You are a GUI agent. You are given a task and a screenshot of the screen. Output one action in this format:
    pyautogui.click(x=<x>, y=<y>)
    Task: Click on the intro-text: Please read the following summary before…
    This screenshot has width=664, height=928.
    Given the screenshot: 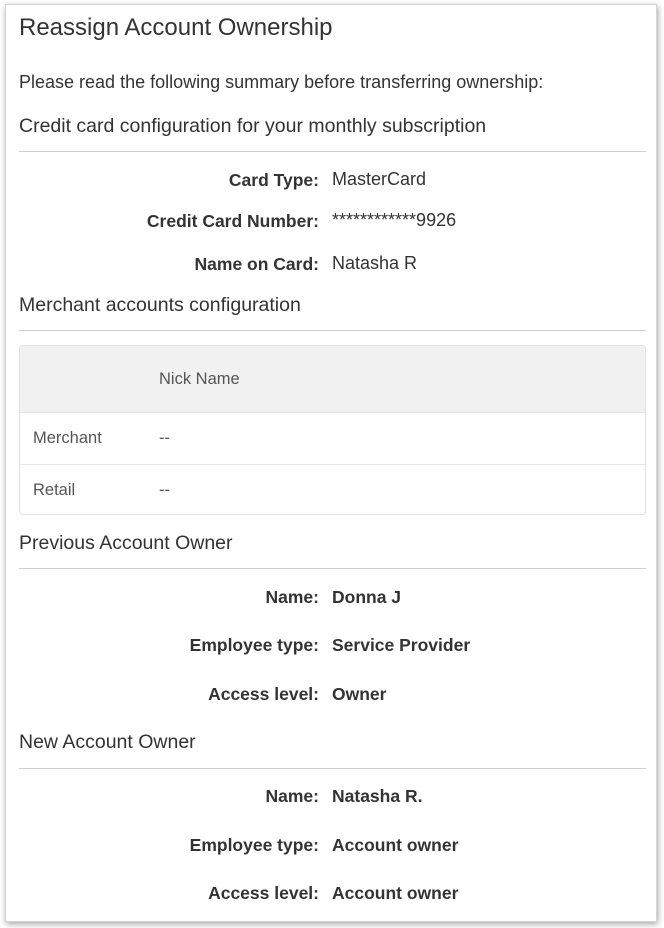 What is the action you would take?
    pyautogui.click(x=281, y=82)
    